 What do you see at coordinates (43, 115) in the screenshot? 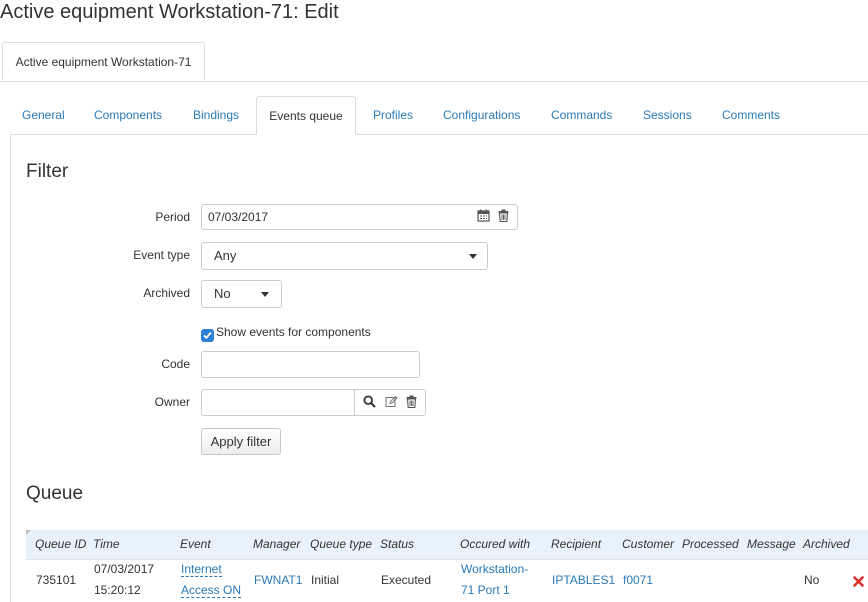
I see `tab-general: General` at bounding box center [43, 115].